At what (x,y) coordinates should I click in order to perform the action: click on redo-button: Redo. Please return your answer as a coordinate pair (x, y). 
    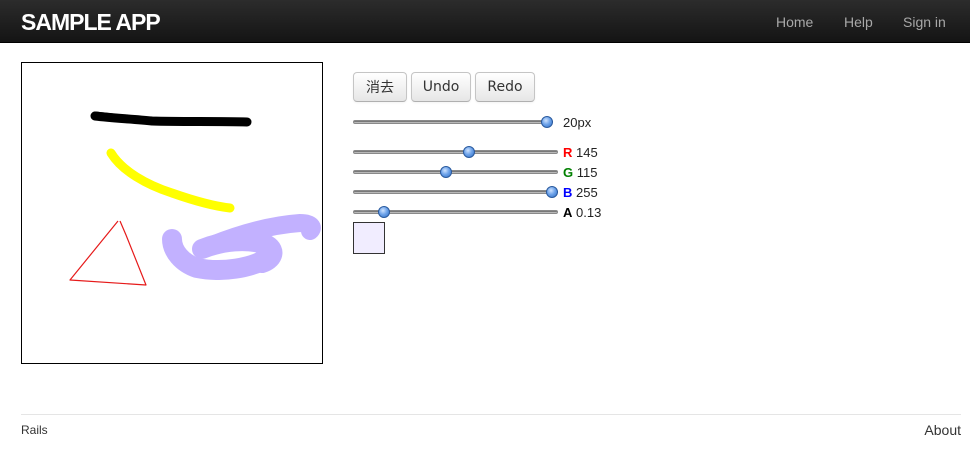
    Looking at the image, I should click on (505, 87).